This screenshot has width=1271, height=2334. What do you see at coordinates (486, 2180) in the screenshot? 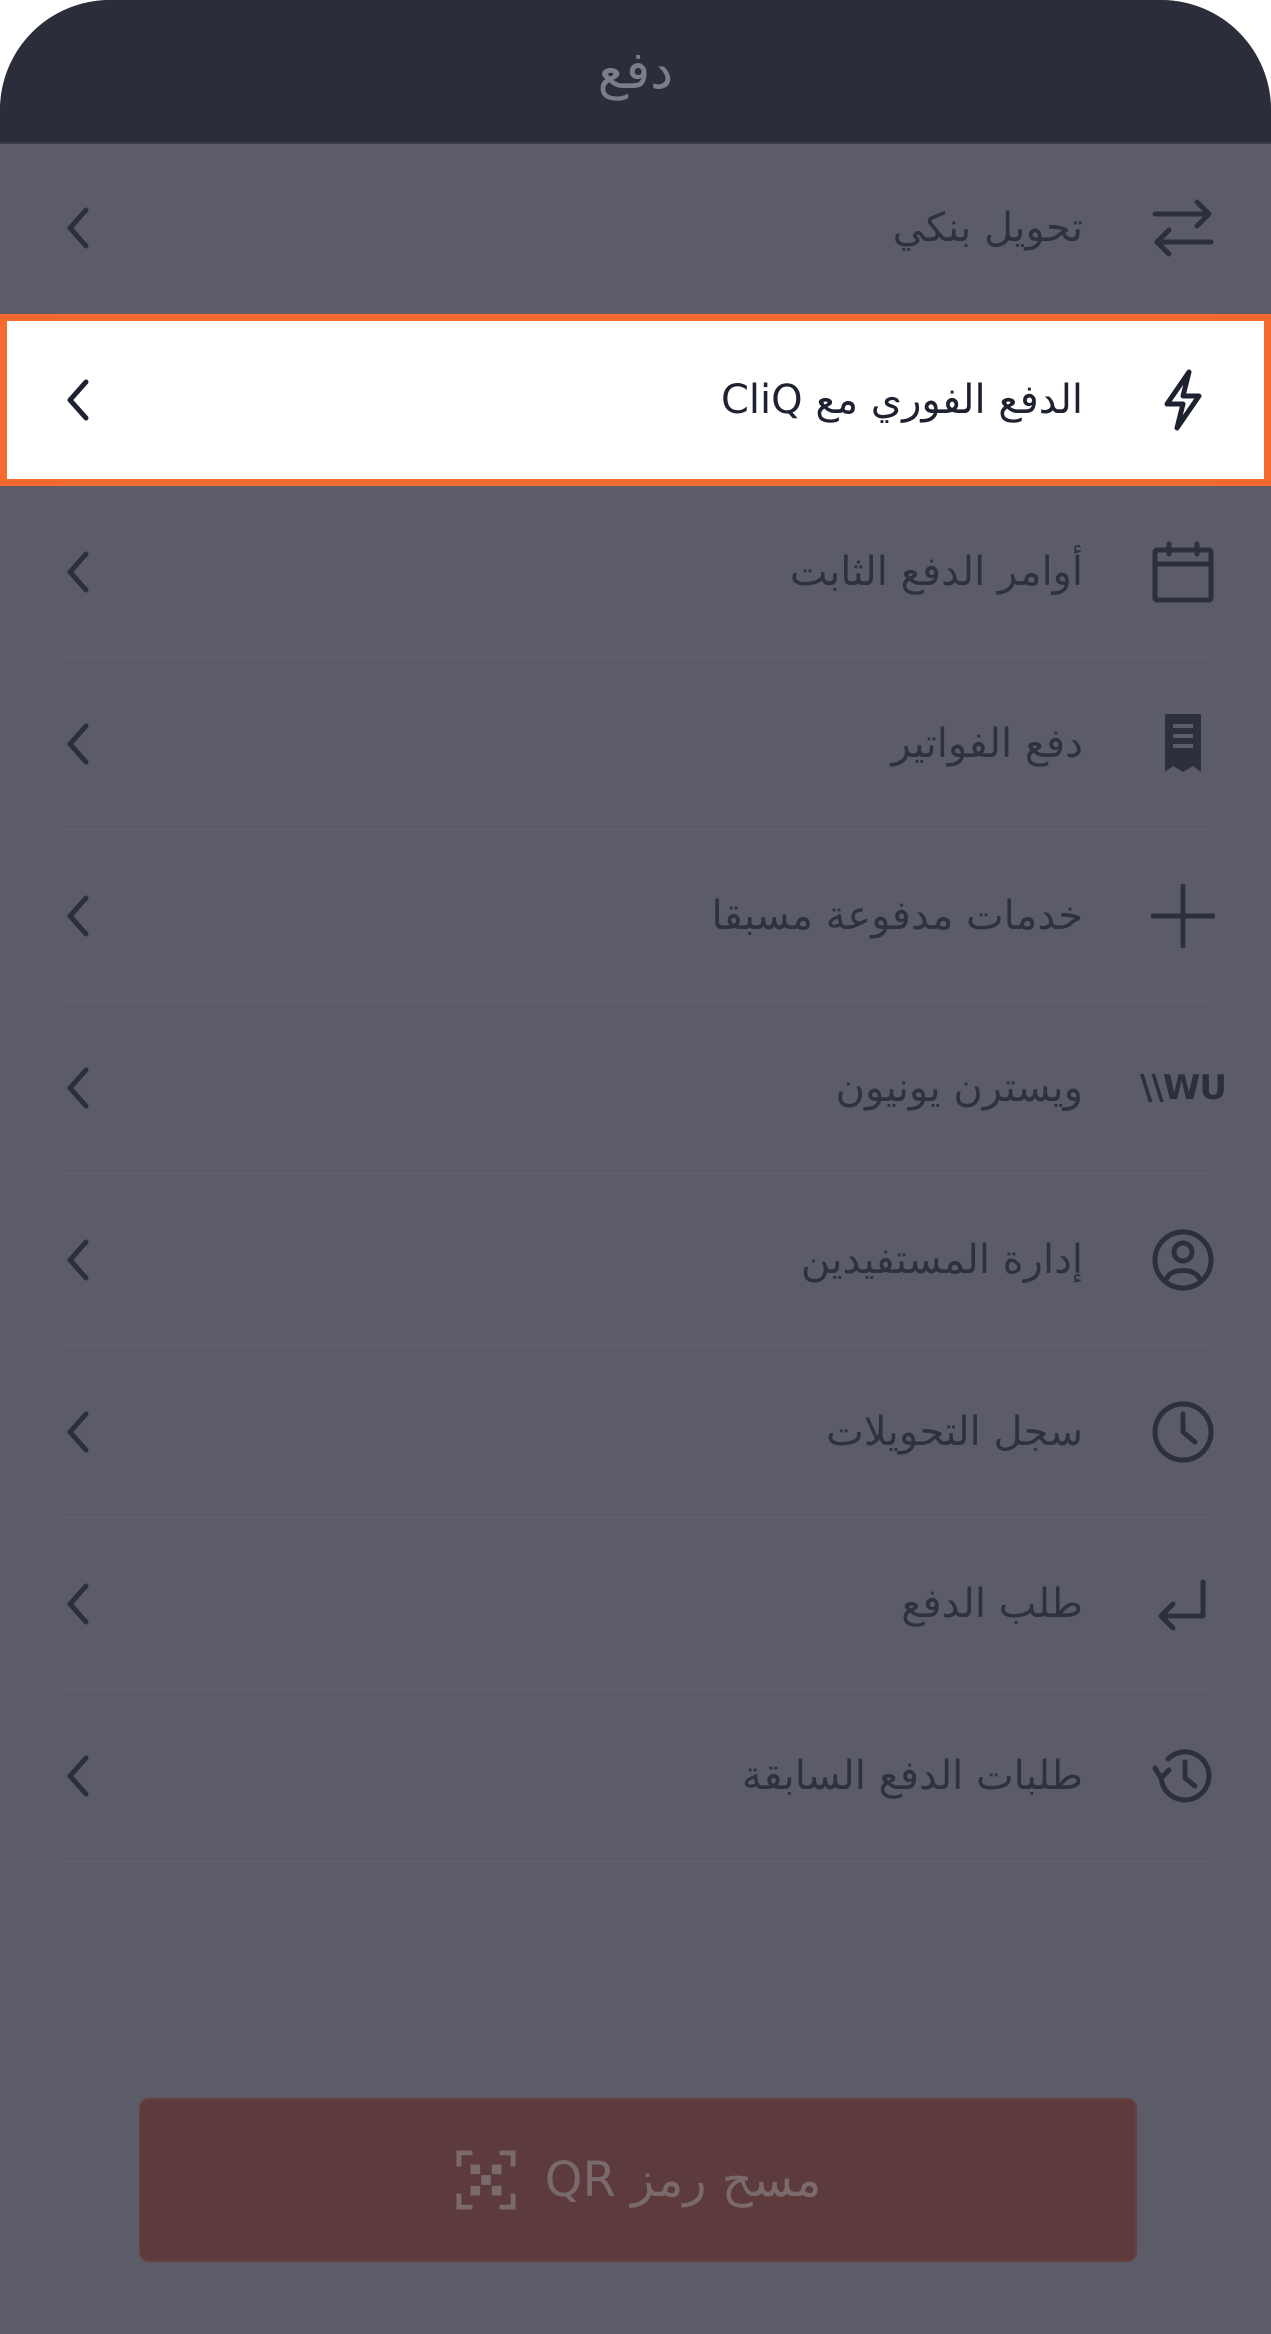
I see `qr-scan-icon` at bounding box center [486, 2180].